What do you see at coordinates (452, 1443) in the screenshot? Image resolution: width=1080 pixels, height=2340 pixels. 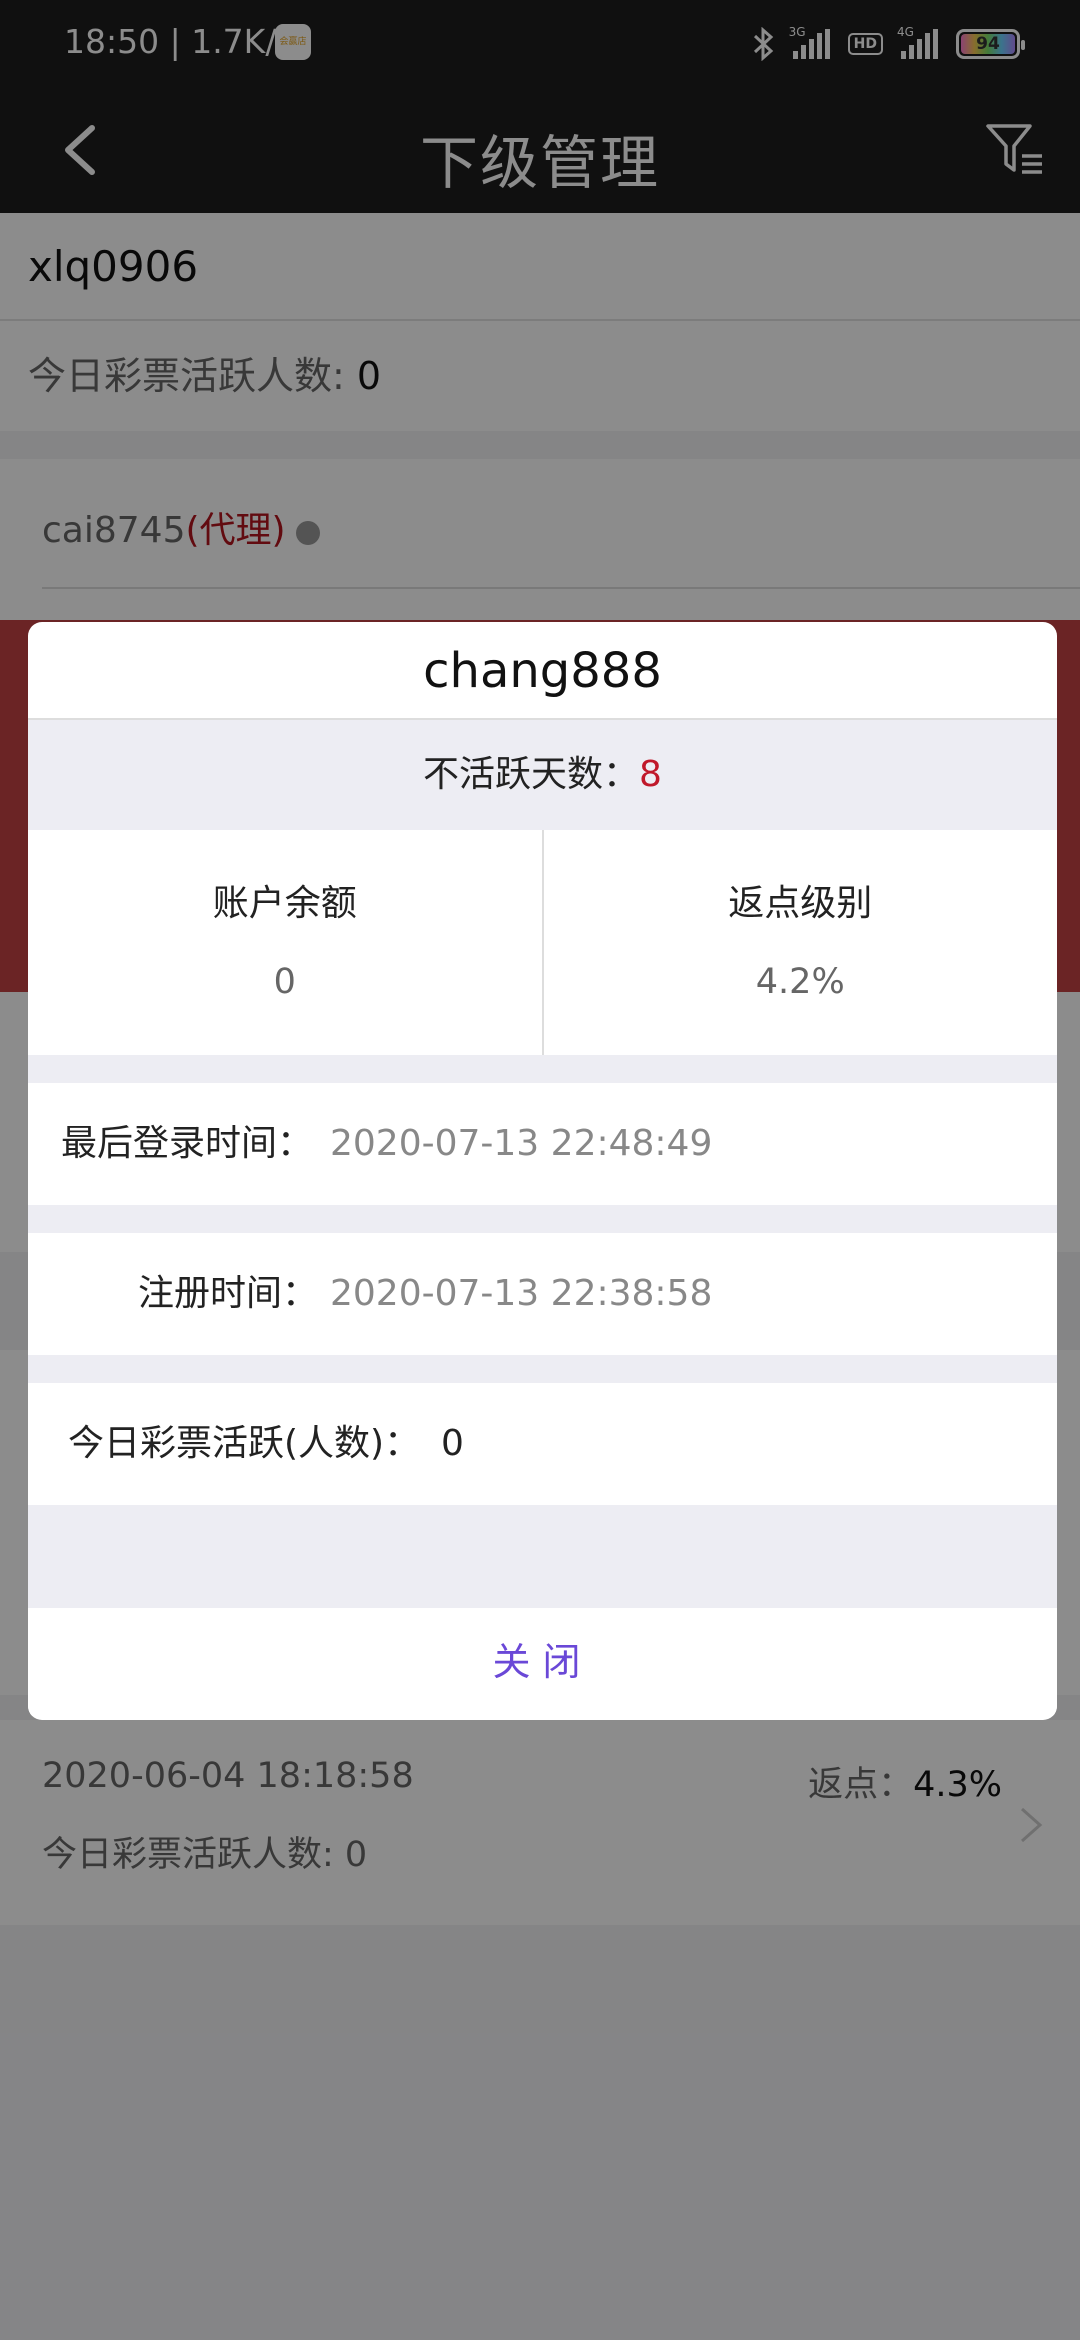 I see `today-active-value: 0` at bounding box center [452, 1443].